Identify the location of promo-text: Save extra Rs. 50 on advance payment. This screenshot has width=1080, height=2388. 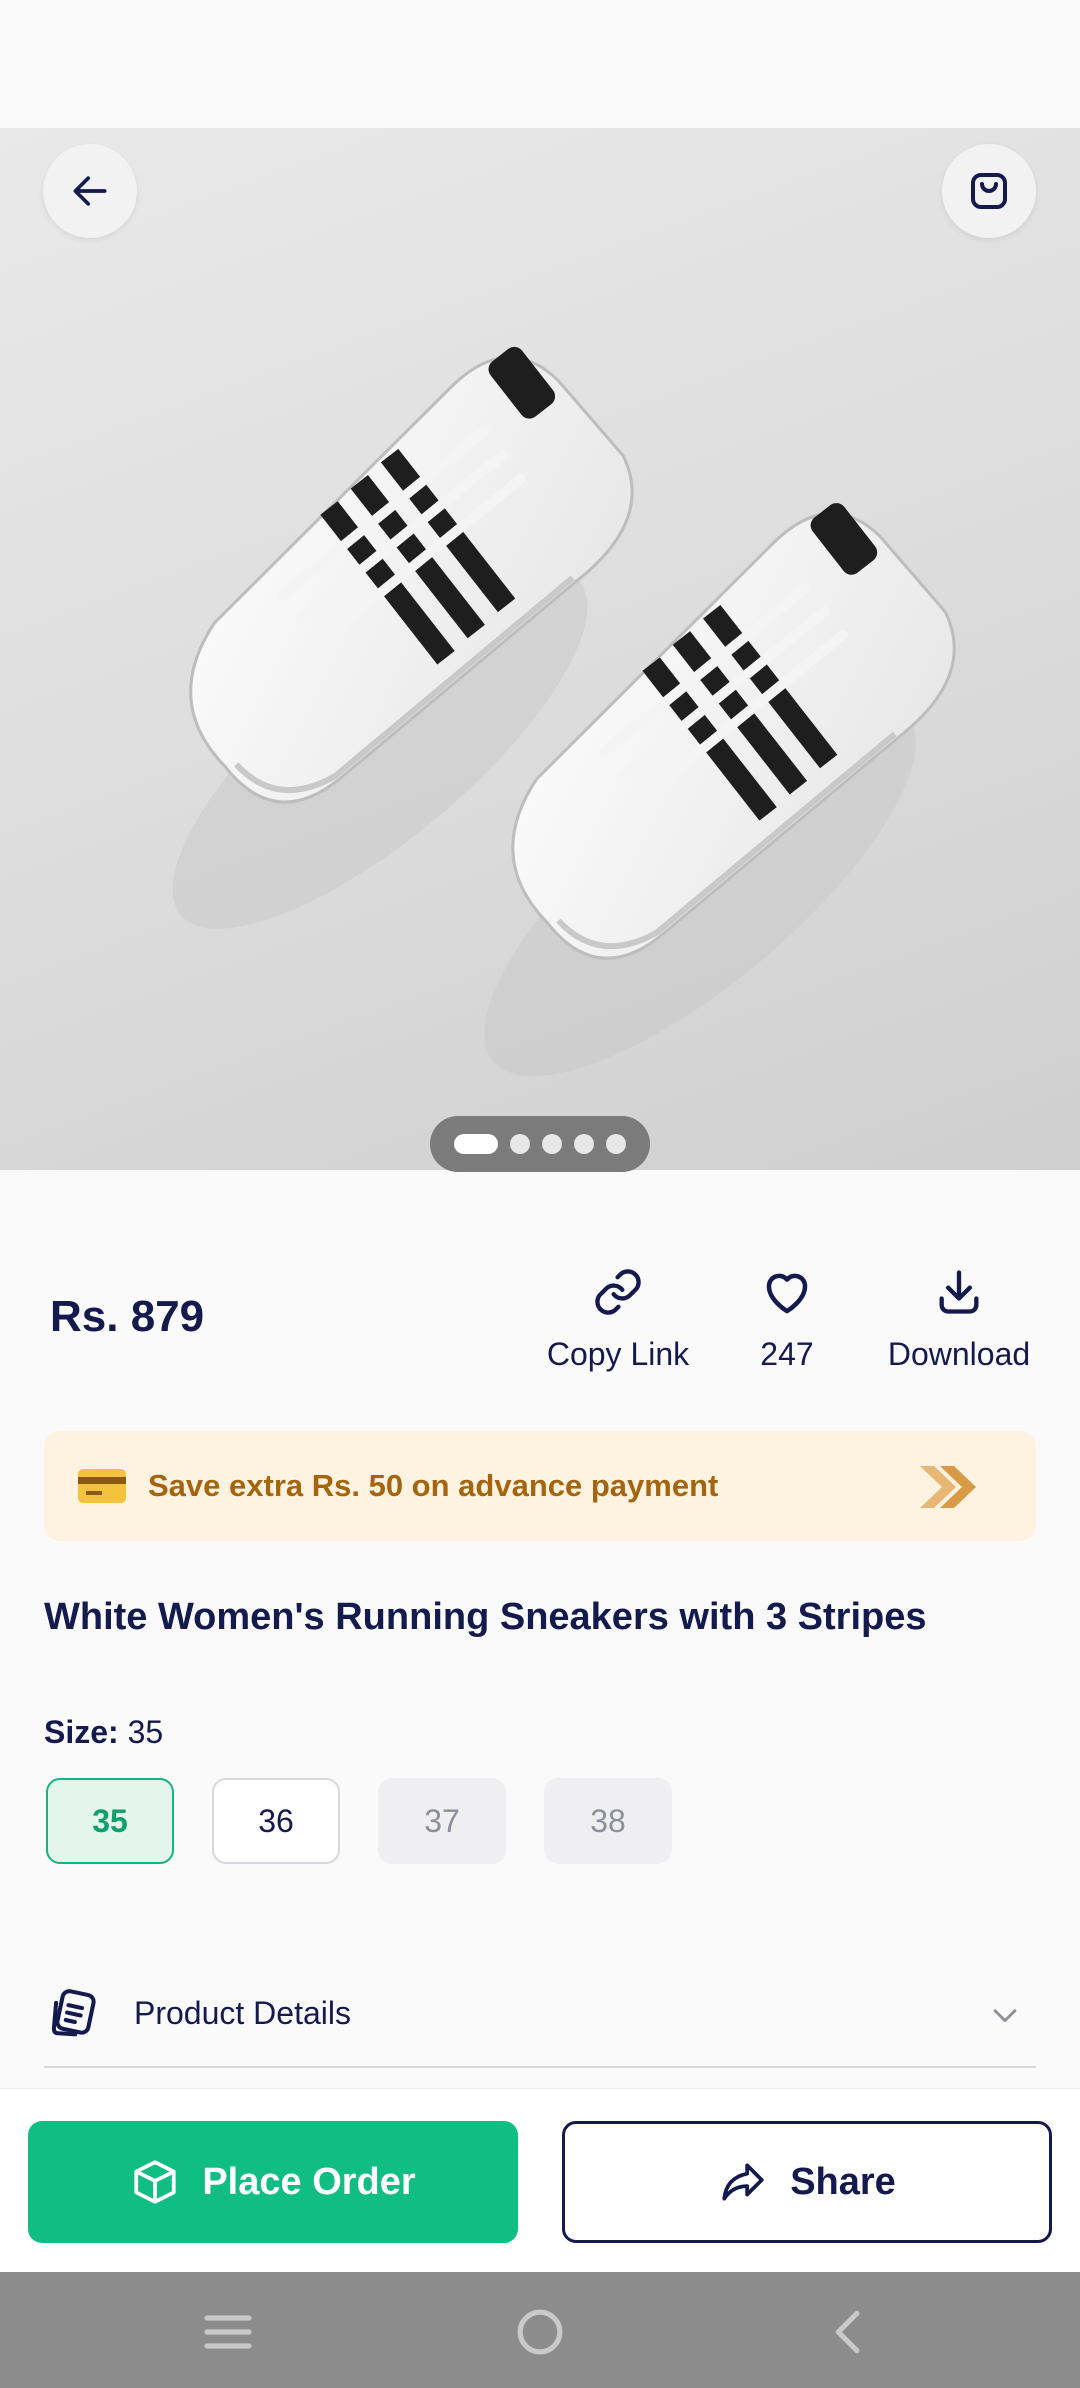
(433, 1485).